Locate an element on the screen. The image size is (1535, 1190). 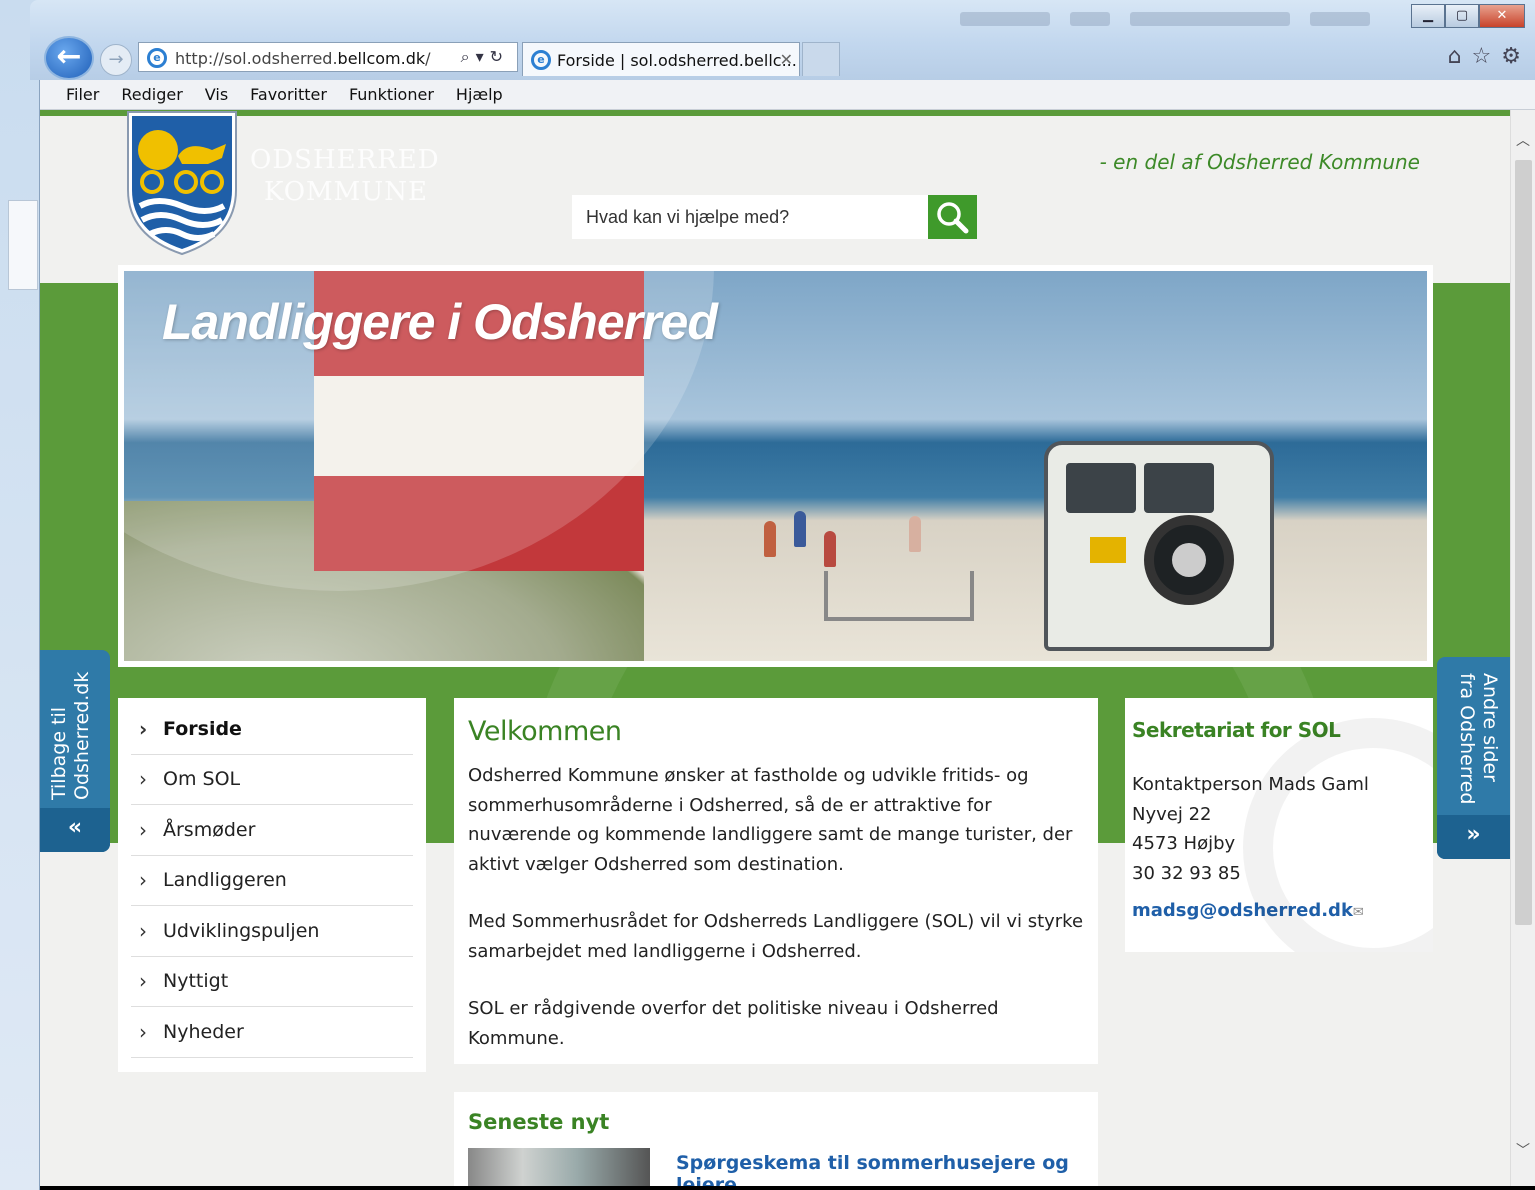
vertical-scrollbar: ︿ ﹀ is located at coordinates (1522, 648).